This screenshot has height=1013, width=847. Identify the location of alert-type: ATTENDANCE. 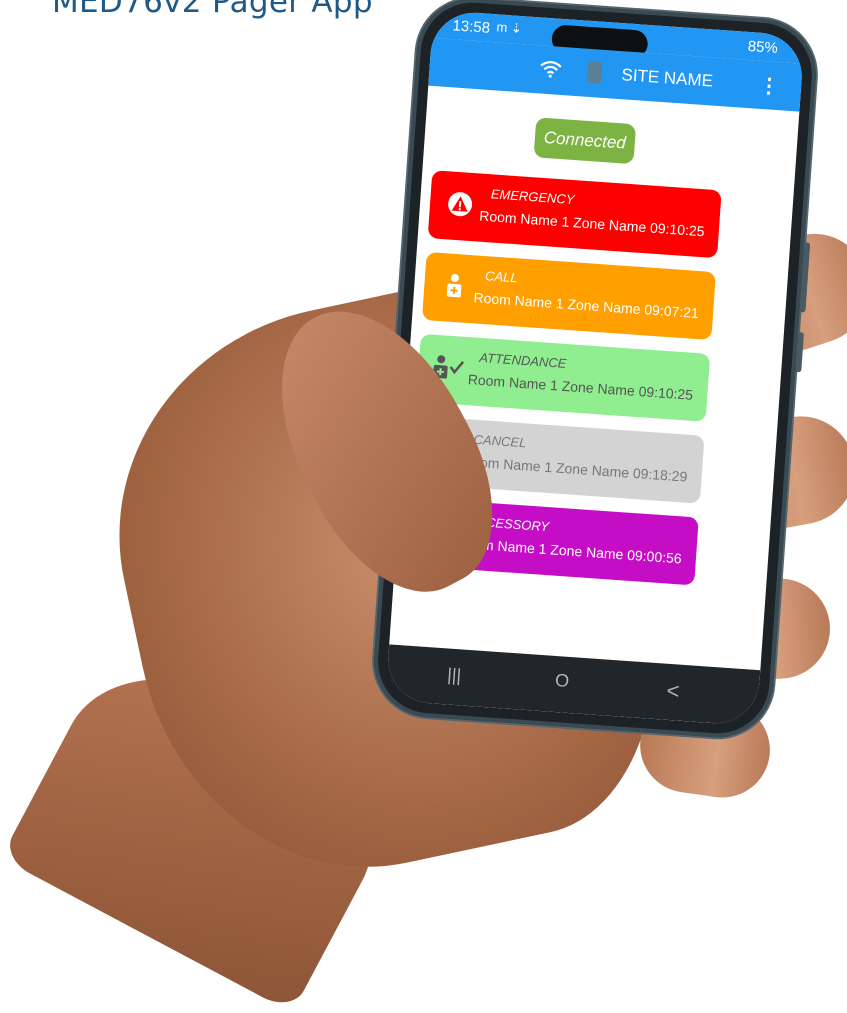
(522, 360).